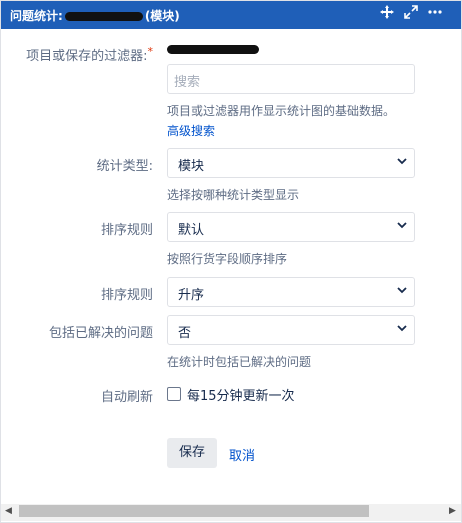 The width and height of the screenshot is (462, 523). Describe the element at coordinates (126, 295) in the screenshot. I see `sort-order-label: 排序规则` at that location.